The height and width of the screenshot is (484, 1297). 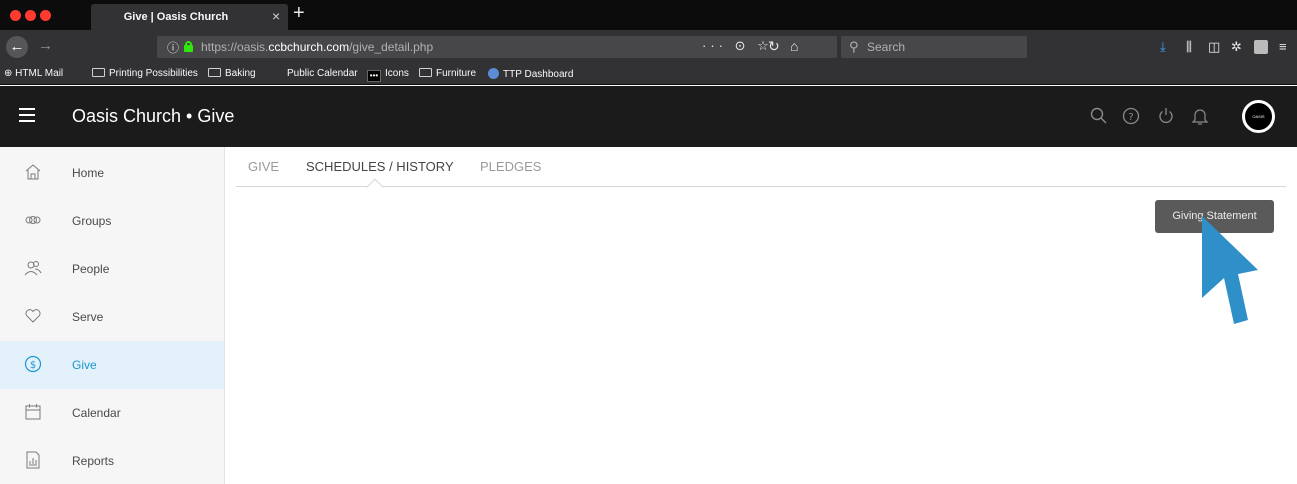 What do you see at coordinates (1163, 47) in the screenshot?
I see `download-icon: ⤓` at bounding box center [1163, 47].